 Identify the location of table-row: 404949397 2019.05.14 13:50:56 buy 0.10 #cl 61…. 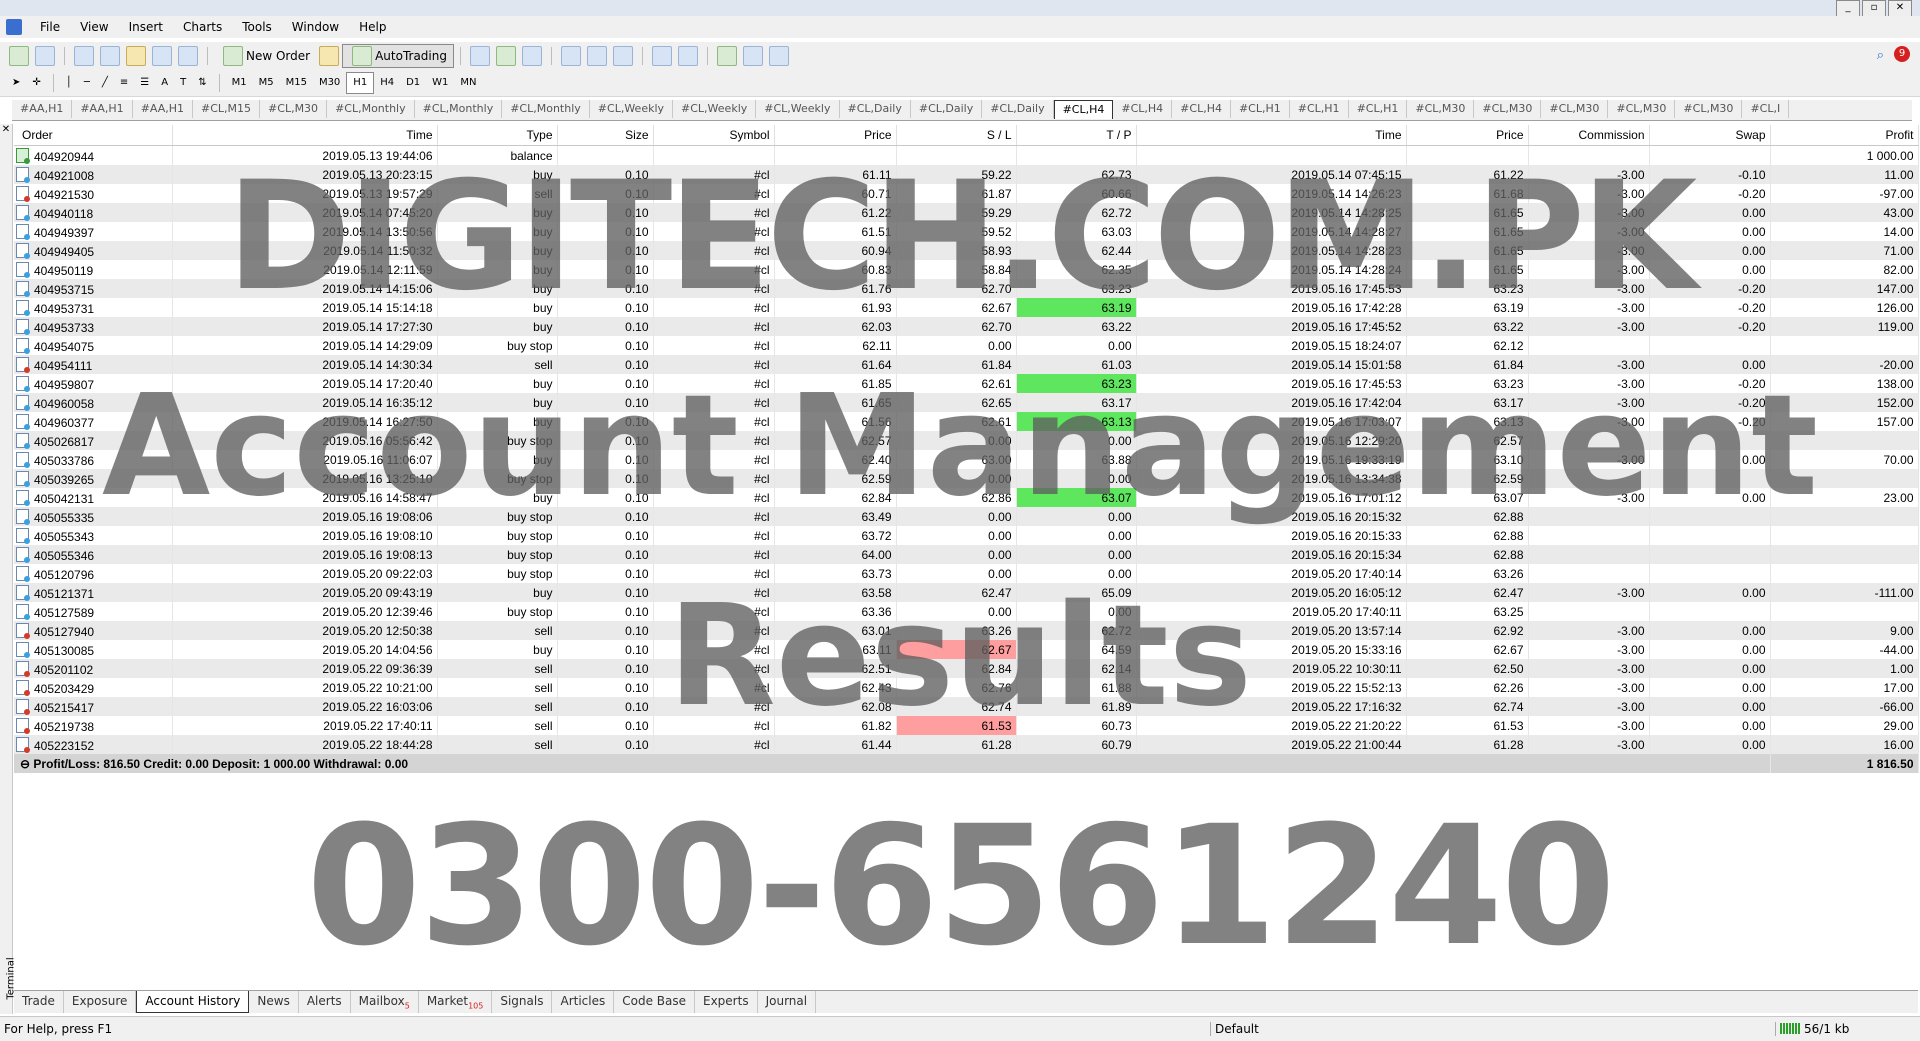
(966, 231).